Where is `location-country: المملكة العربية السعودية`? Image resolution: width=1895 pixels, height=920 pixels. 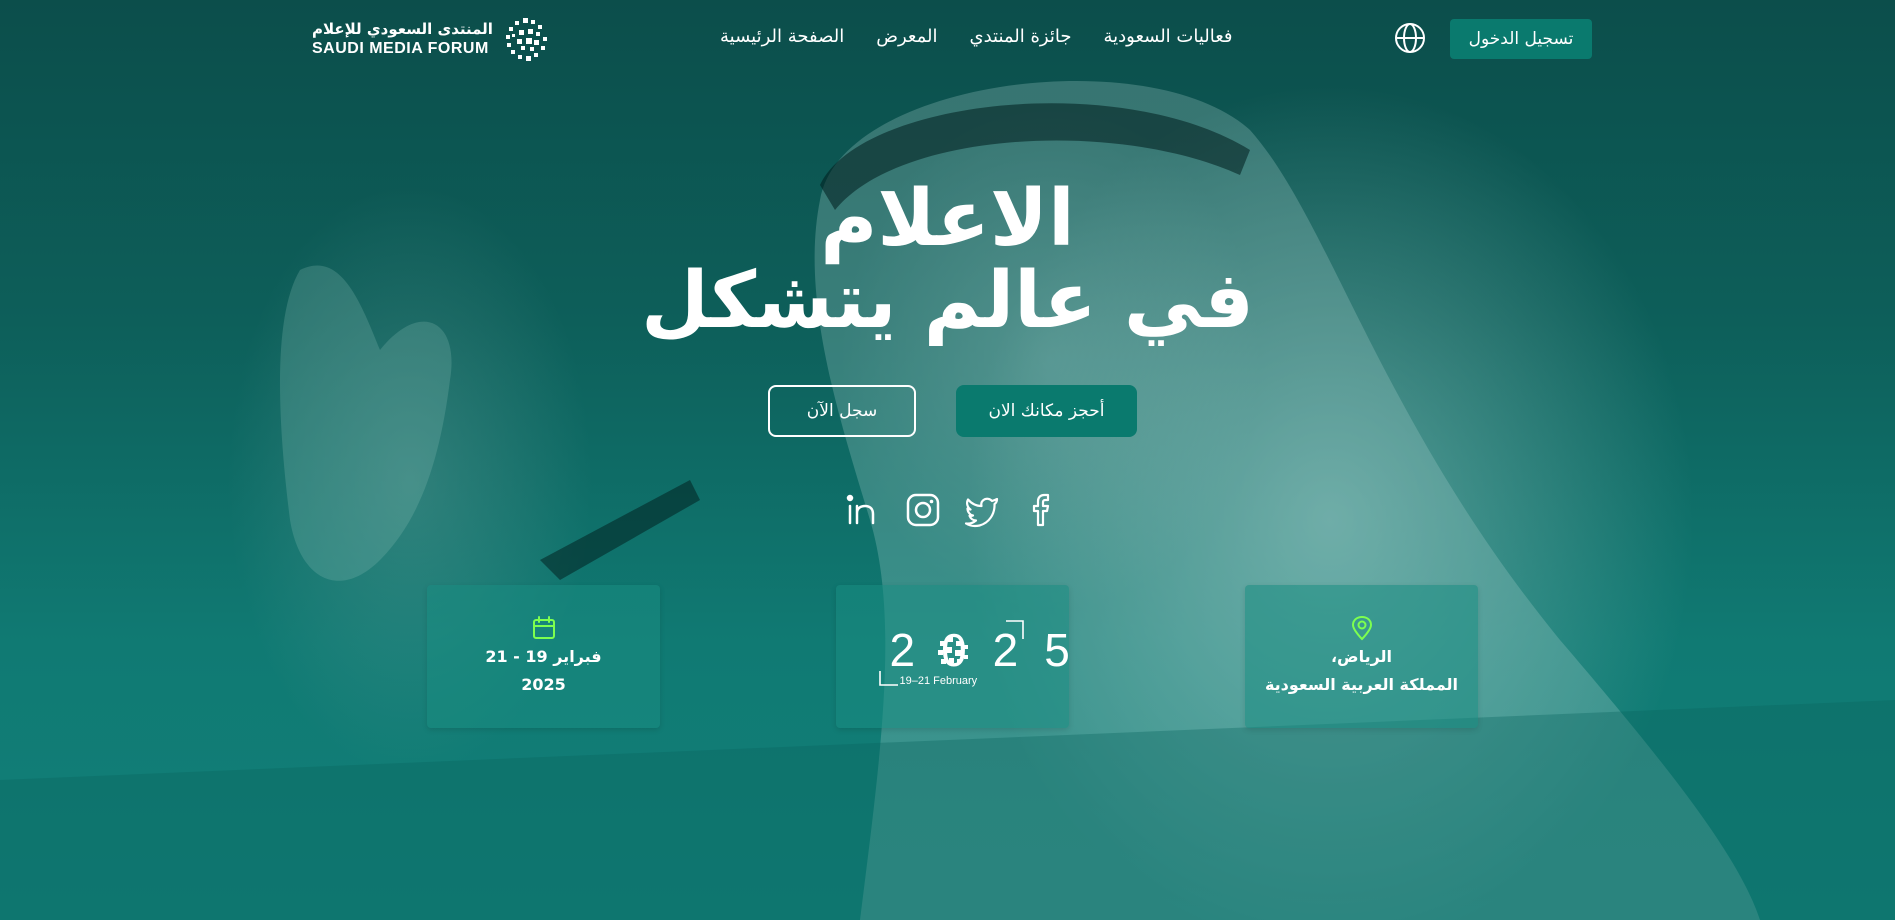
location-country: المملكة العربية السعودية is located at coordinates (1361, 684).